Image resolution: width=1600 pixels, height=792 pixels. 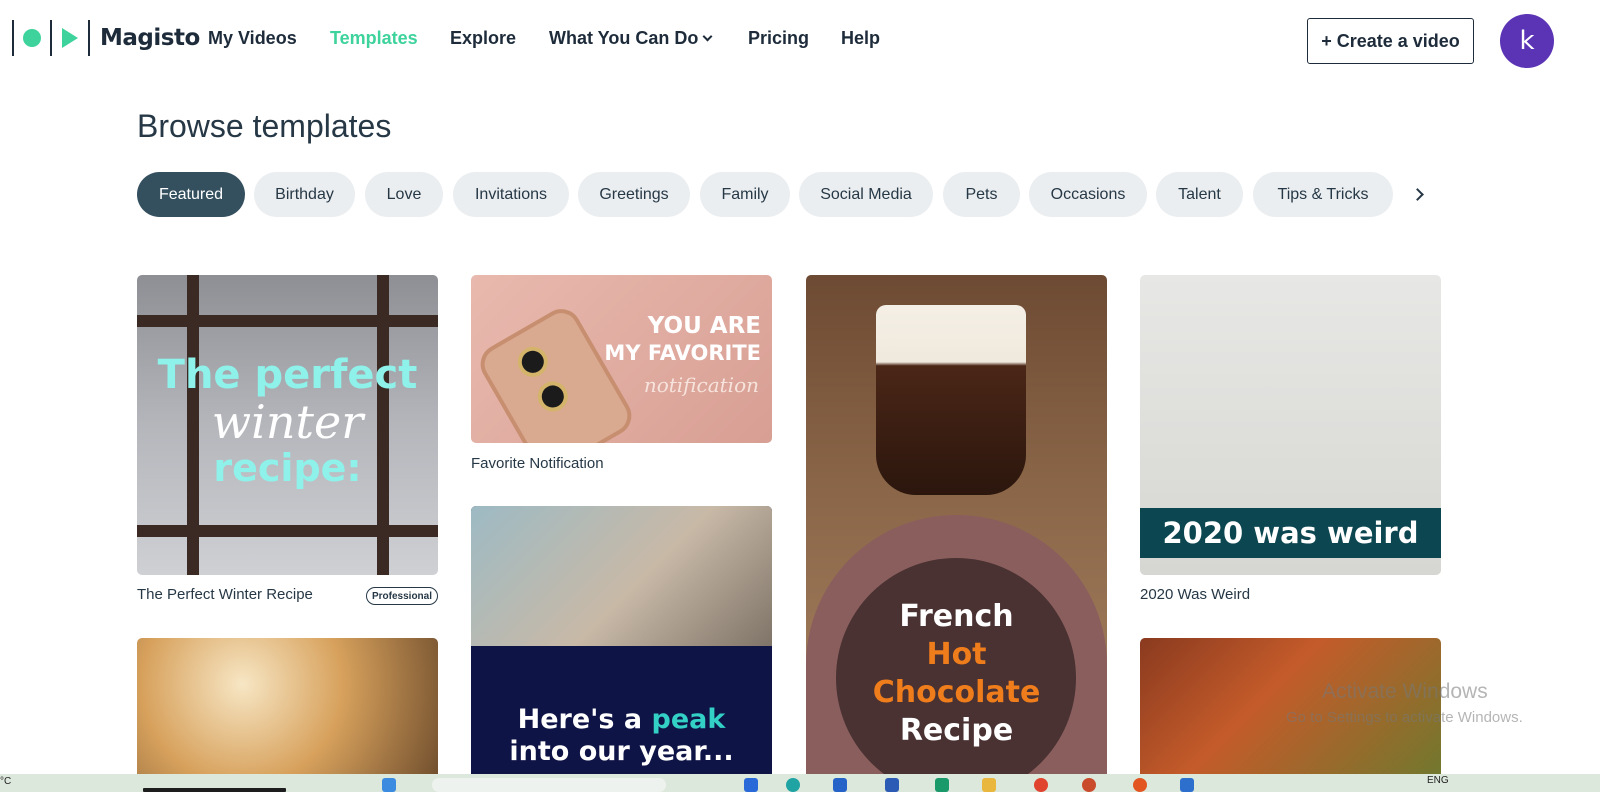 I want to click on chip-invitations: Invitations, so click(x=511, y=194).